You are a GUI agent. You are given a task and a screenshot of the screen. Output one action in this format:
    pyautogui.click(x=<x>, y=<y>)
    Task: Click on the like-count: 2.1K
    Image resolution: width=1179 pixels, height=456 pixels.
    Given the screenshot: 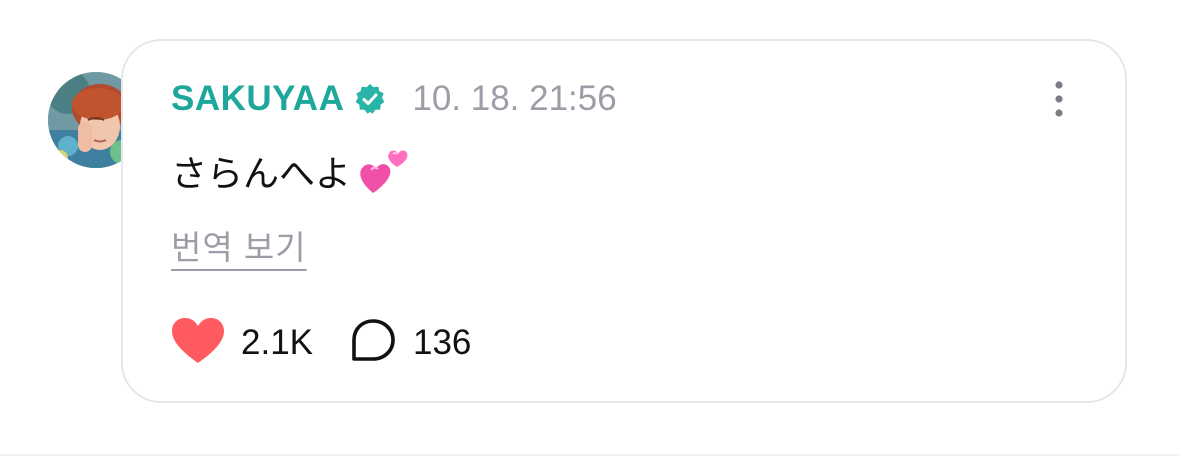 What is the action you would take?
    pyautogui.click(x=277, y=342)
    